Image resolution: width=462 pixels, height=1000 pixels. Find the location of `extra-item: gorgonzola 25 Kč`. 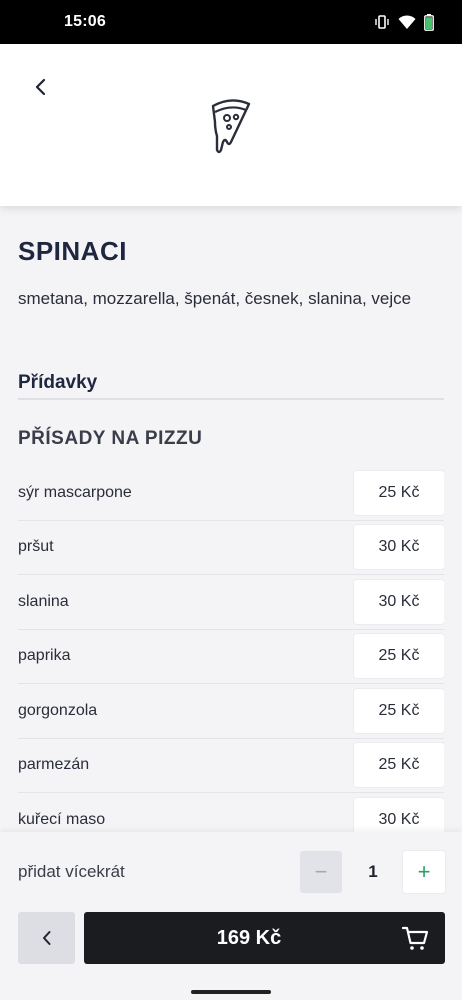

extra-item: gorgonzola 25 Kč is located at coordinates (231, 711).